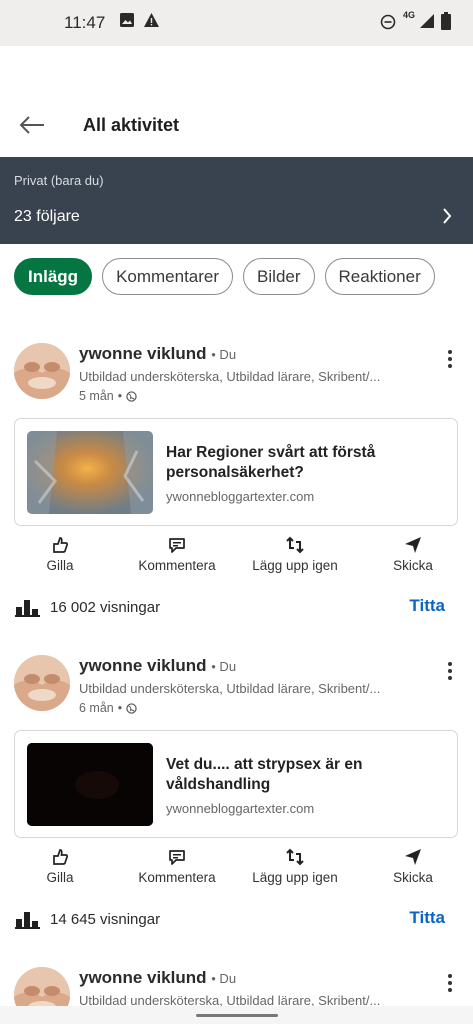  What do you see at coordinates (236, 23) in the screenshot?
I see `status-bar: 11:47 4G` at bounding box center [236, 23].